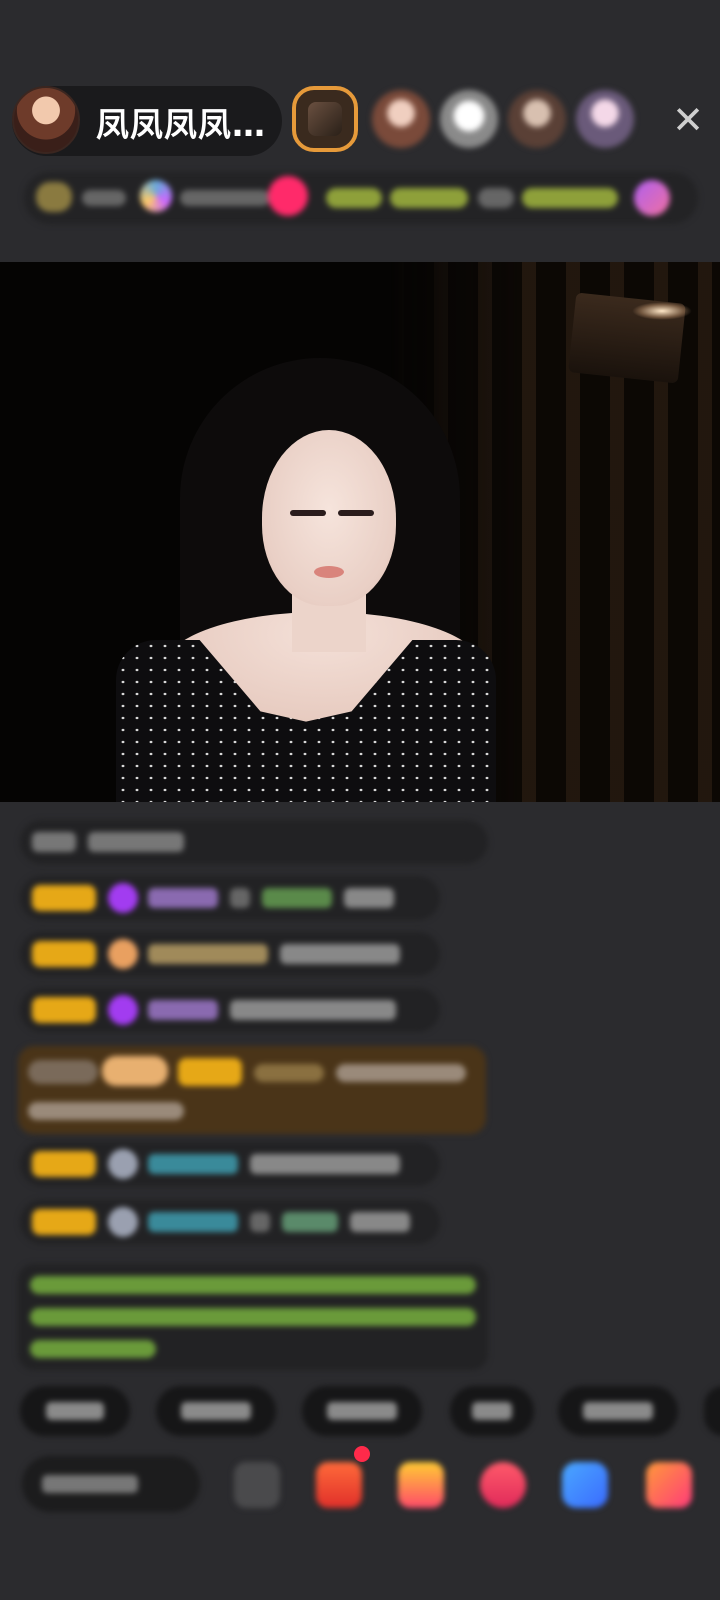  I want to click on shopping-icon, so click(339, 1485).